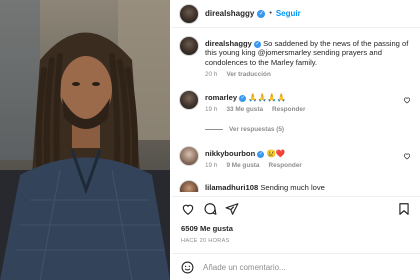 The width and height of the screenshot is (420, 280). Describe the element at coordinates (207, 228) in the screenshot. I see `post-likes-count: 6509 Me gusta` at that location.